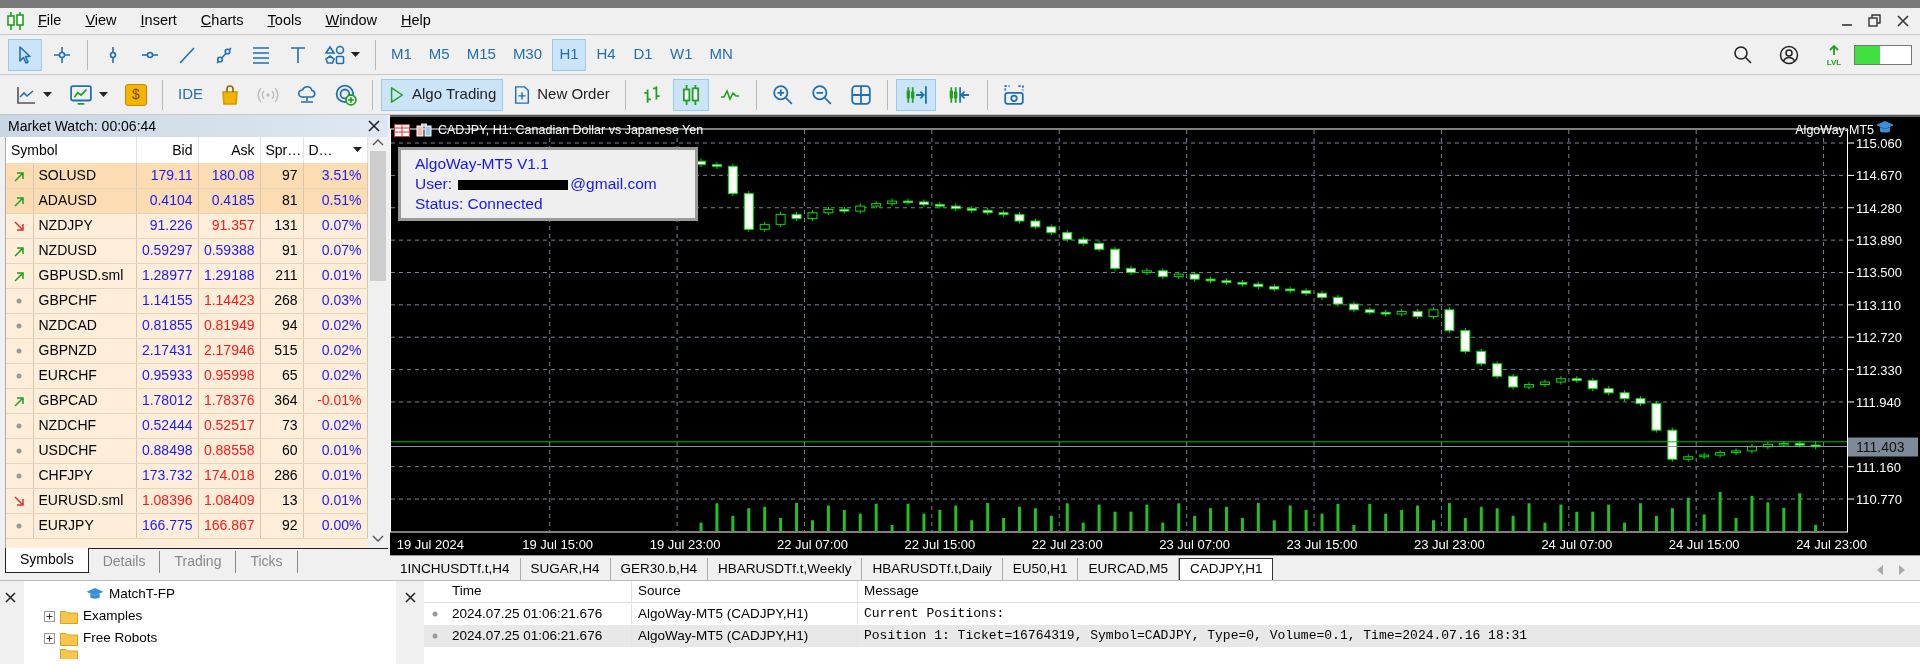 Image resolution: width=1920 pixels, height=664 pixels. What do you see at coordinates (455, 569) in the screenshot?
I see `chart-tab: 1INCHUSDTf.t,H4` at bounding box center [455, 569].